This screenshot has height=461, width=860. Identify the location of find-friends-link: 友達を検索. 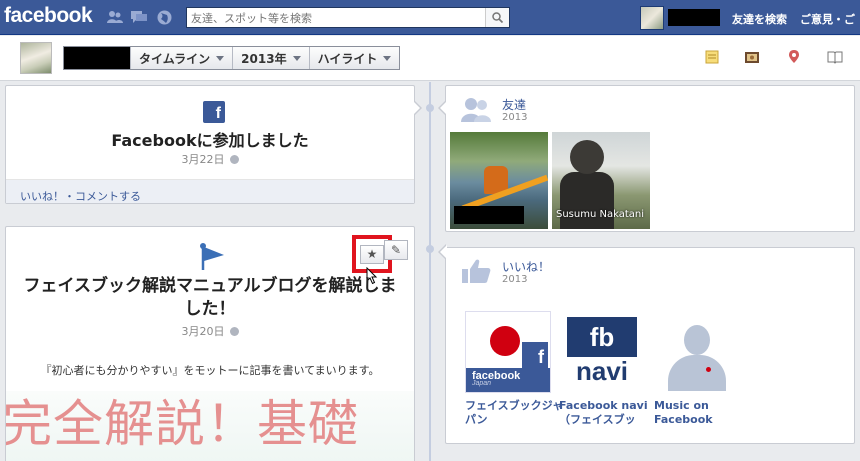
(759, 19).